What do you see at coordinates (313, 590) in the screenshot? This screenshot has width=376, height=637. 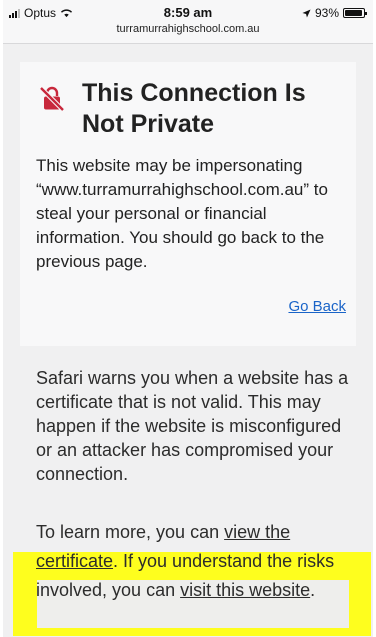 I see `learn-more-suffix: .` at bounding box center [313, 590].